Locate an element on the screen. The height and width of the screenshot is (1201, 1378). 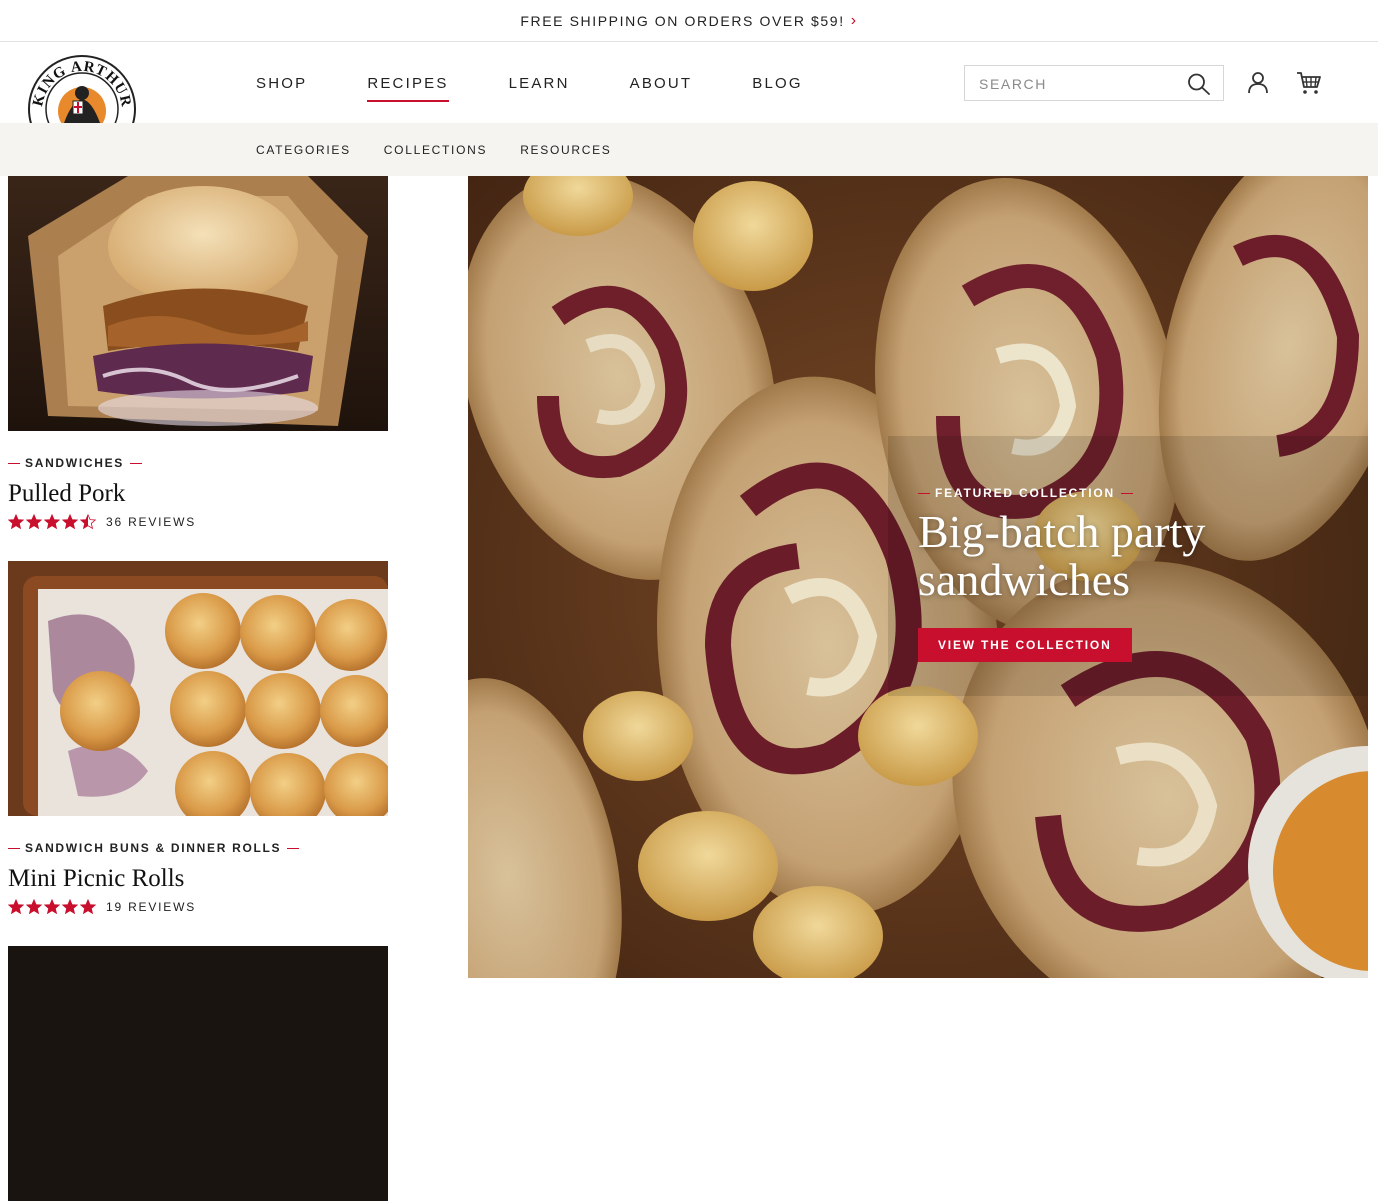
chevron-right-icon: › is located at coordinates (854, 20).